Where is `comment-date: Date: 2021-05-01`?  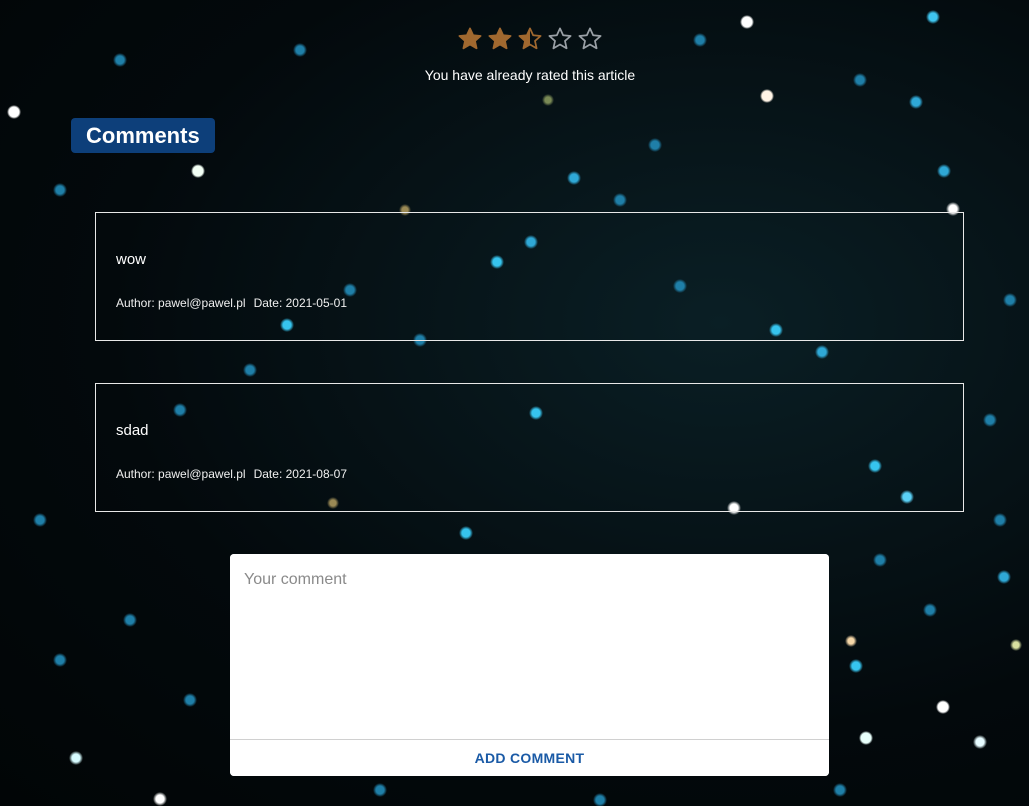
comment-date: Date: 2021-05-01 is located at coordinates (300, 303).